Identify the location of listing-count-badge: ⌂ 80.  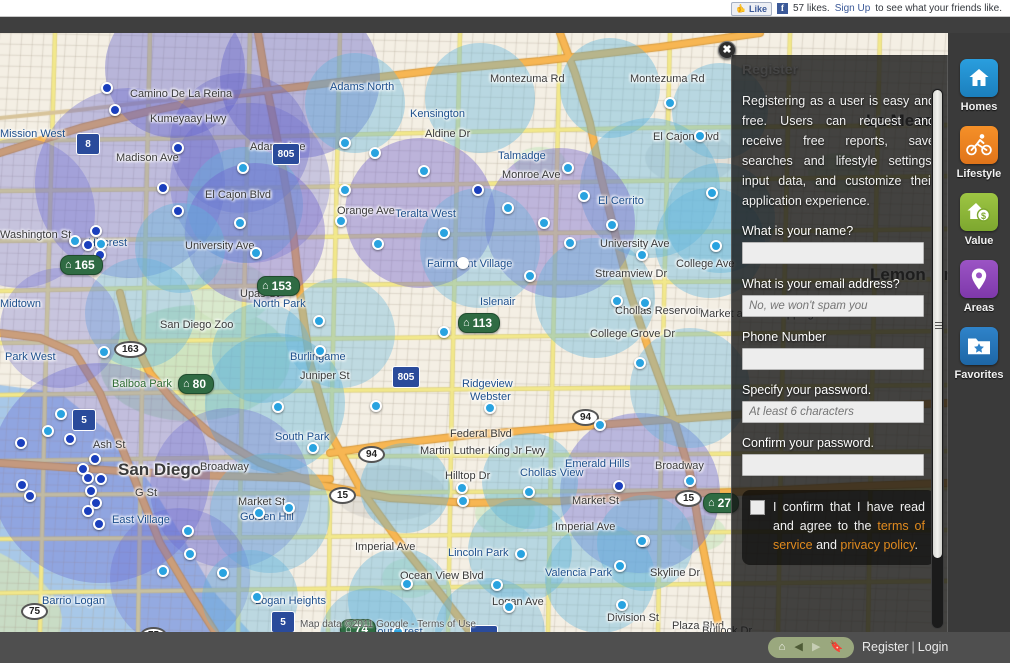
(196, 384).